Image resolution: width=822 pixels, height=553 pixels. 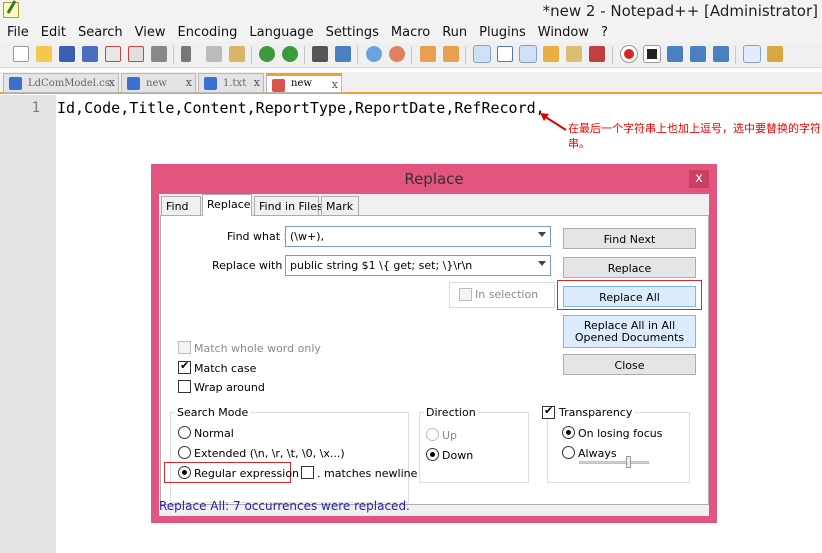 What do you see at coordinates (136, 54) in the screenshot?
I see `close-all-icon` at bounding box center [136, 54].